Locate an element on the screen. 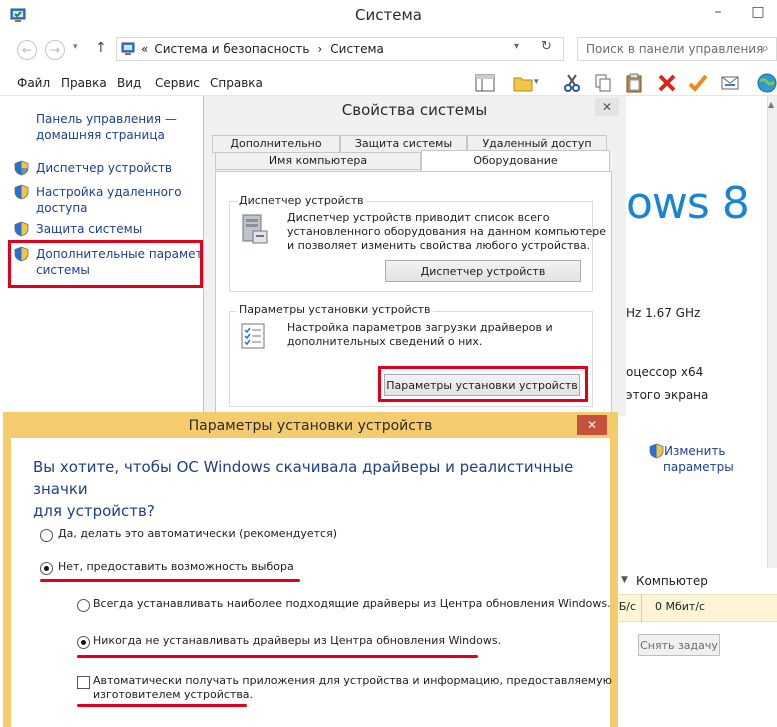 Image resolution: width=777 pixels, height=727 pixels. recent-pages-chevron-icon: ▾ is located at coordinates (75, 47).